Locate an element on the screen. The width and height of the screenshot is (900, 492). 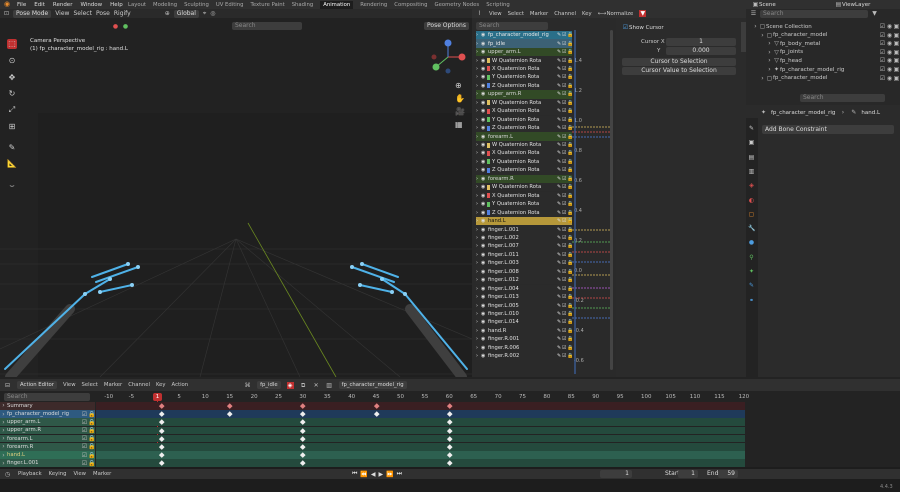
graph-channel-row: › ◉ finger.L.001 ✎ ☑ 🔒 is located at coordinates (524, 229).